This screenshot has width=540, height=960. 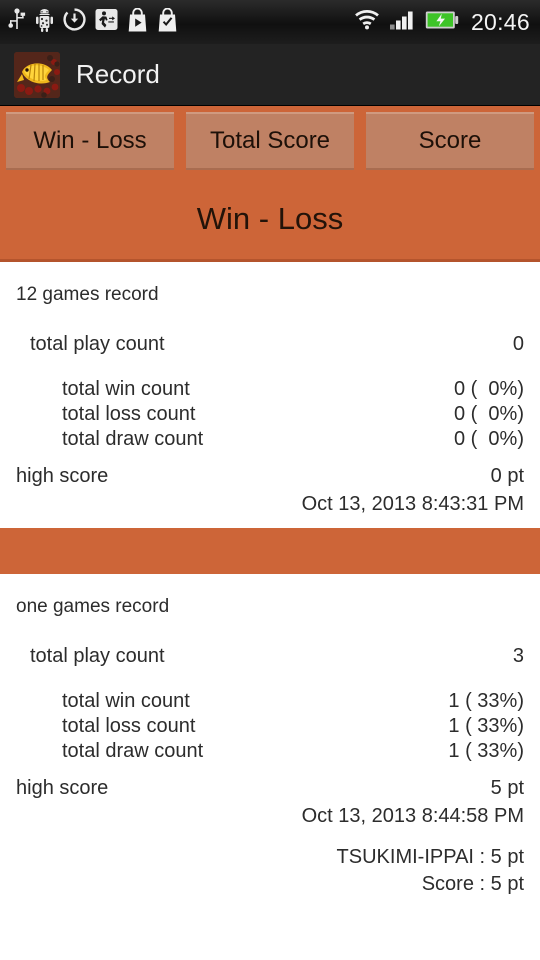 I want to click on page-title: Record, so click(x=118, y=74).